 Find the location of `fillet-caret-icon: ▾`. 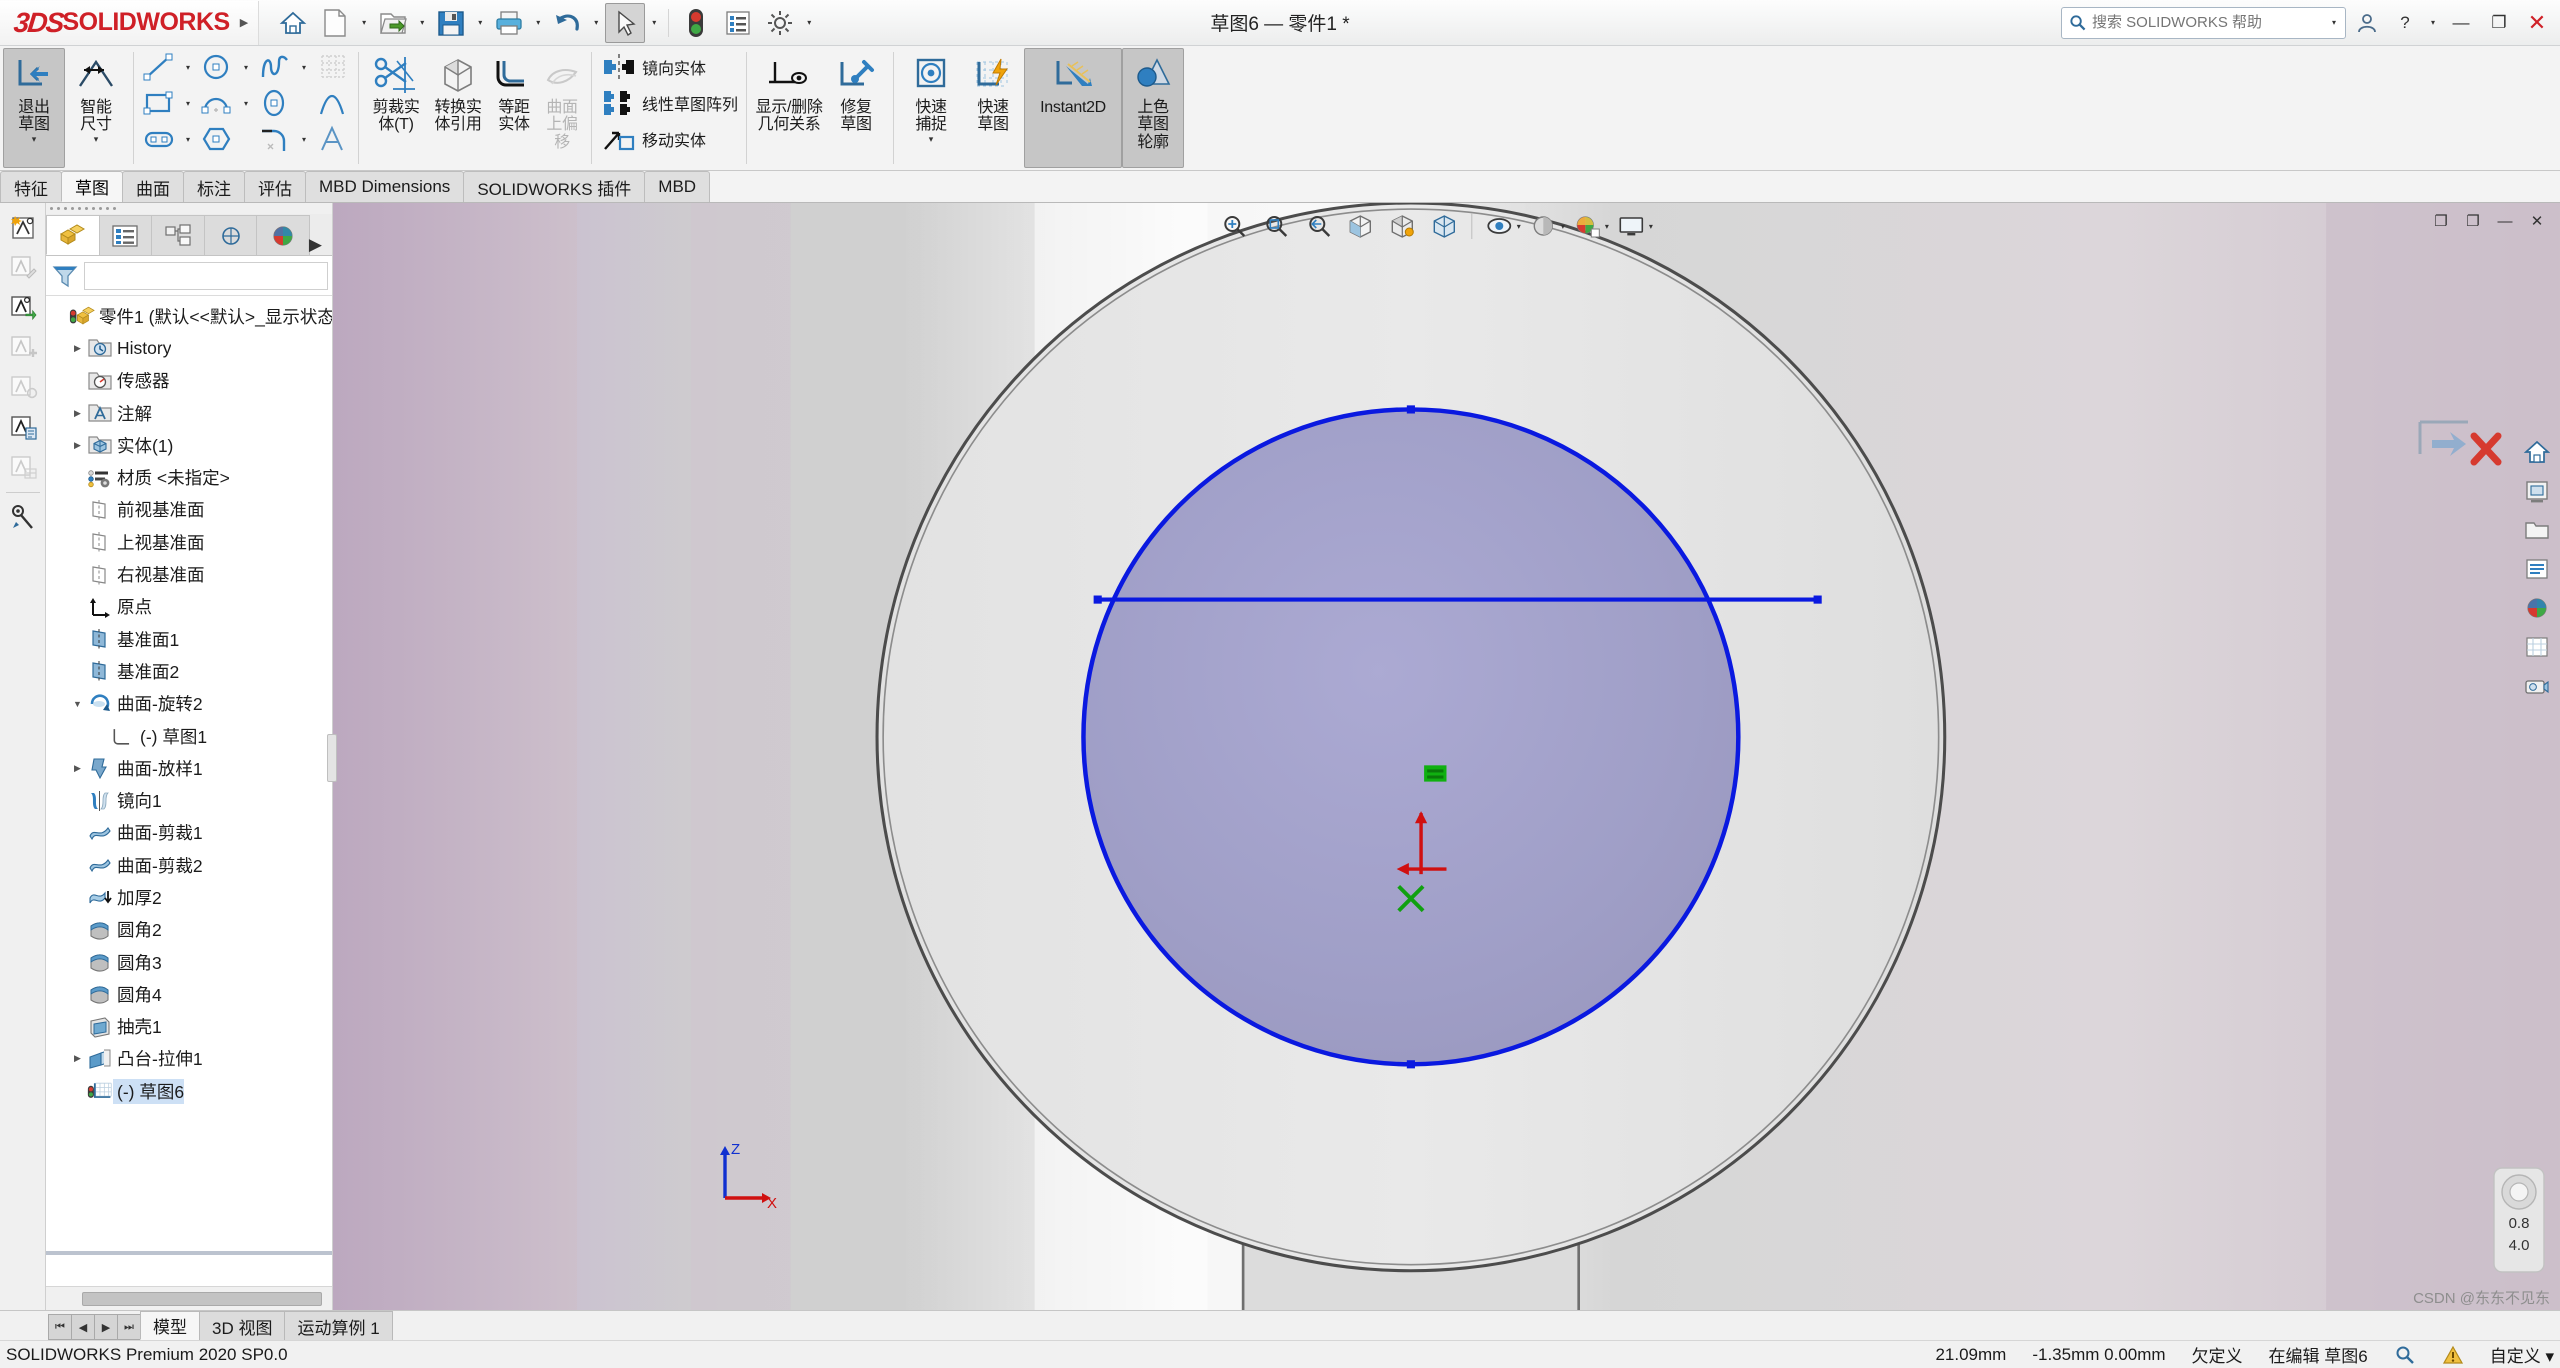

fillet-caret-icon: ▾ is located at coordinates (304, 139).